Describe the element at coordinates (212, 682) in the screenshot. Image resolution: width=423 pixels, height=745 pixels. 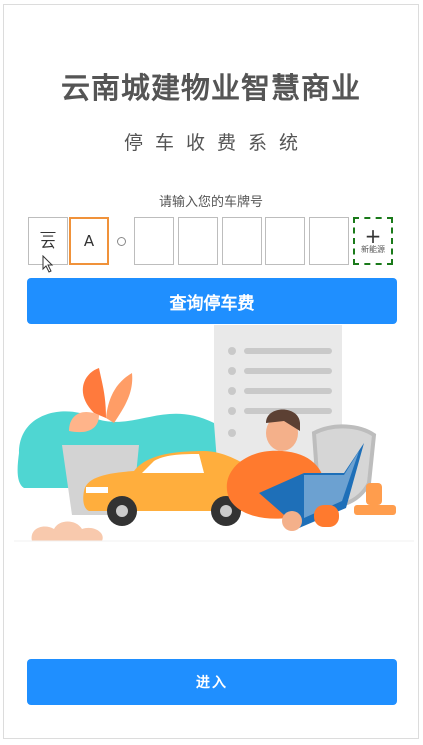
I see `enter-button: 进入` at that location.